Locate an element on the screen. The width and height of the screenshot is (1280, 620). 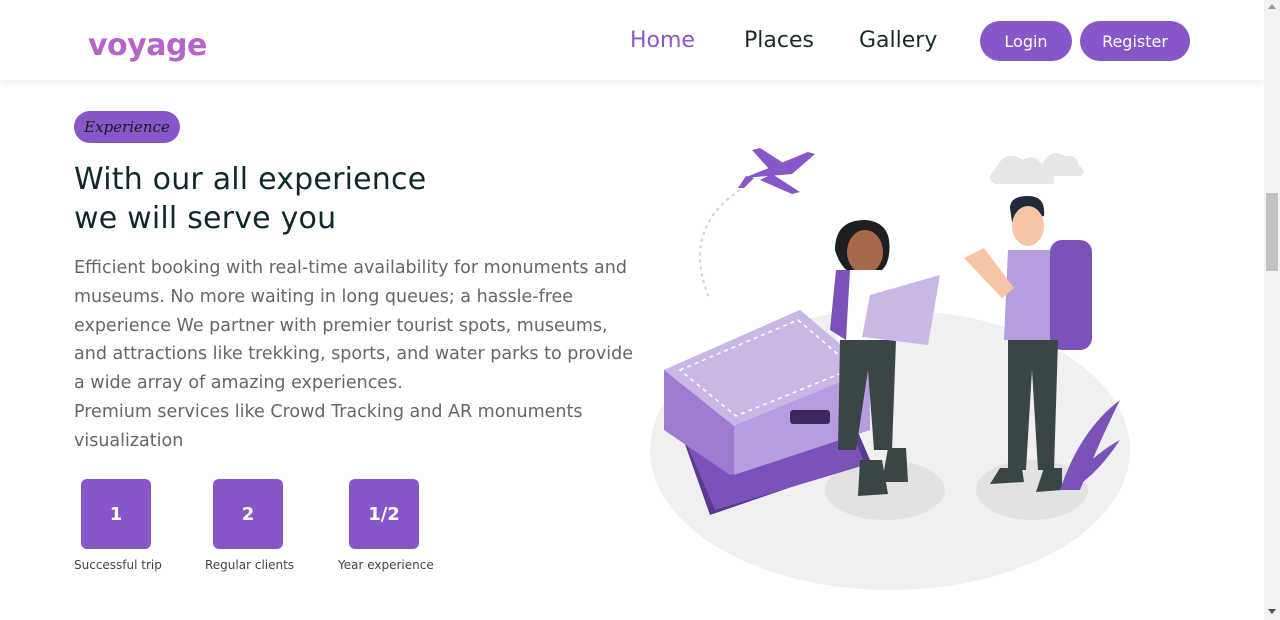
stat-label: Successful trip is located at coordinates (118, 565).